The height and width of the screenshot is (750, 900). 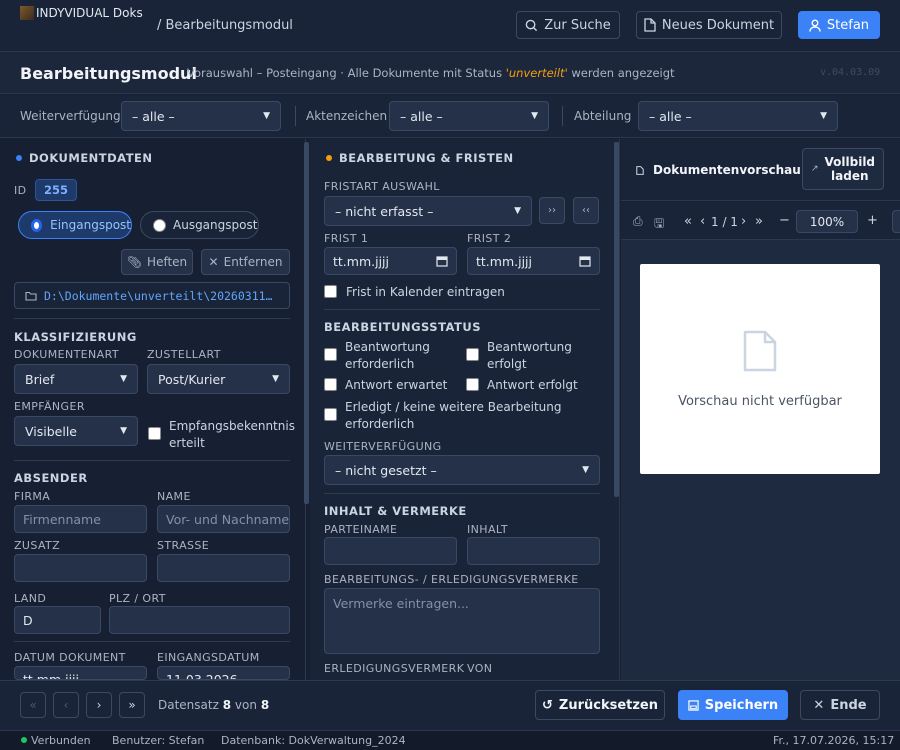 I want to click on next-page-icon: ›, so click(x=743, y=221).